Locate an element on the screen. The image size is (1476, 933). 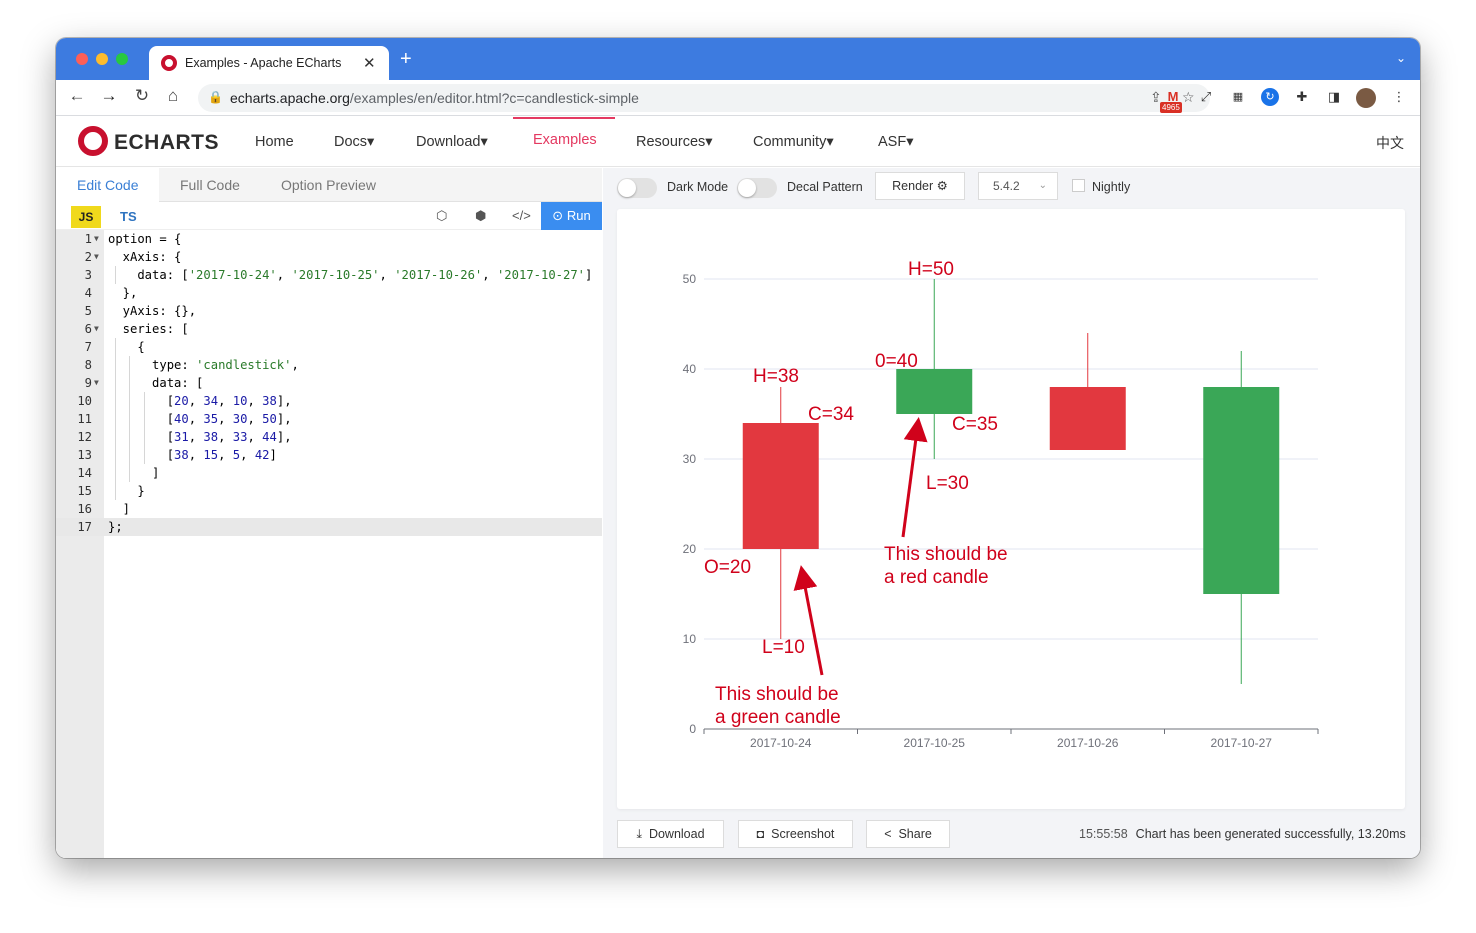
new-tab-button: + is located at coordinates (406, 59).